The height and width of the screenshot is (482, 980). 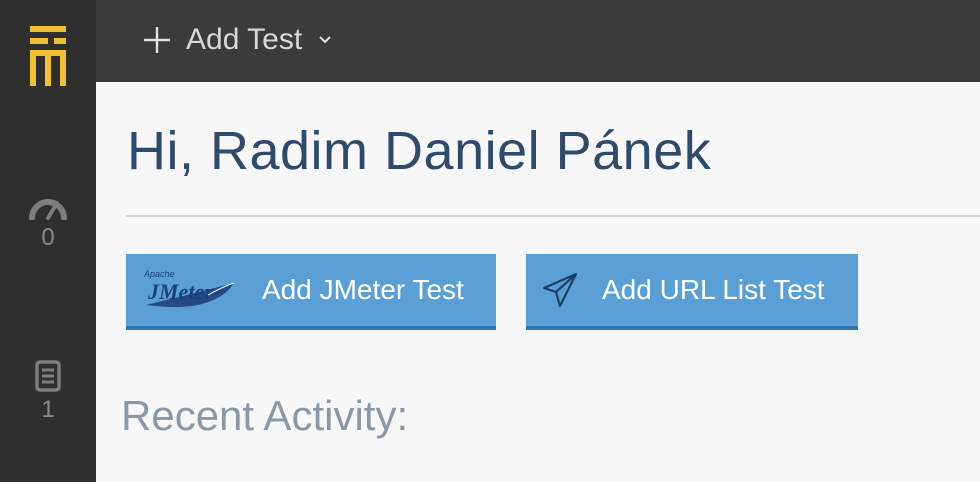 I want to click on speedometer-icon, so click(x=48, y=209).